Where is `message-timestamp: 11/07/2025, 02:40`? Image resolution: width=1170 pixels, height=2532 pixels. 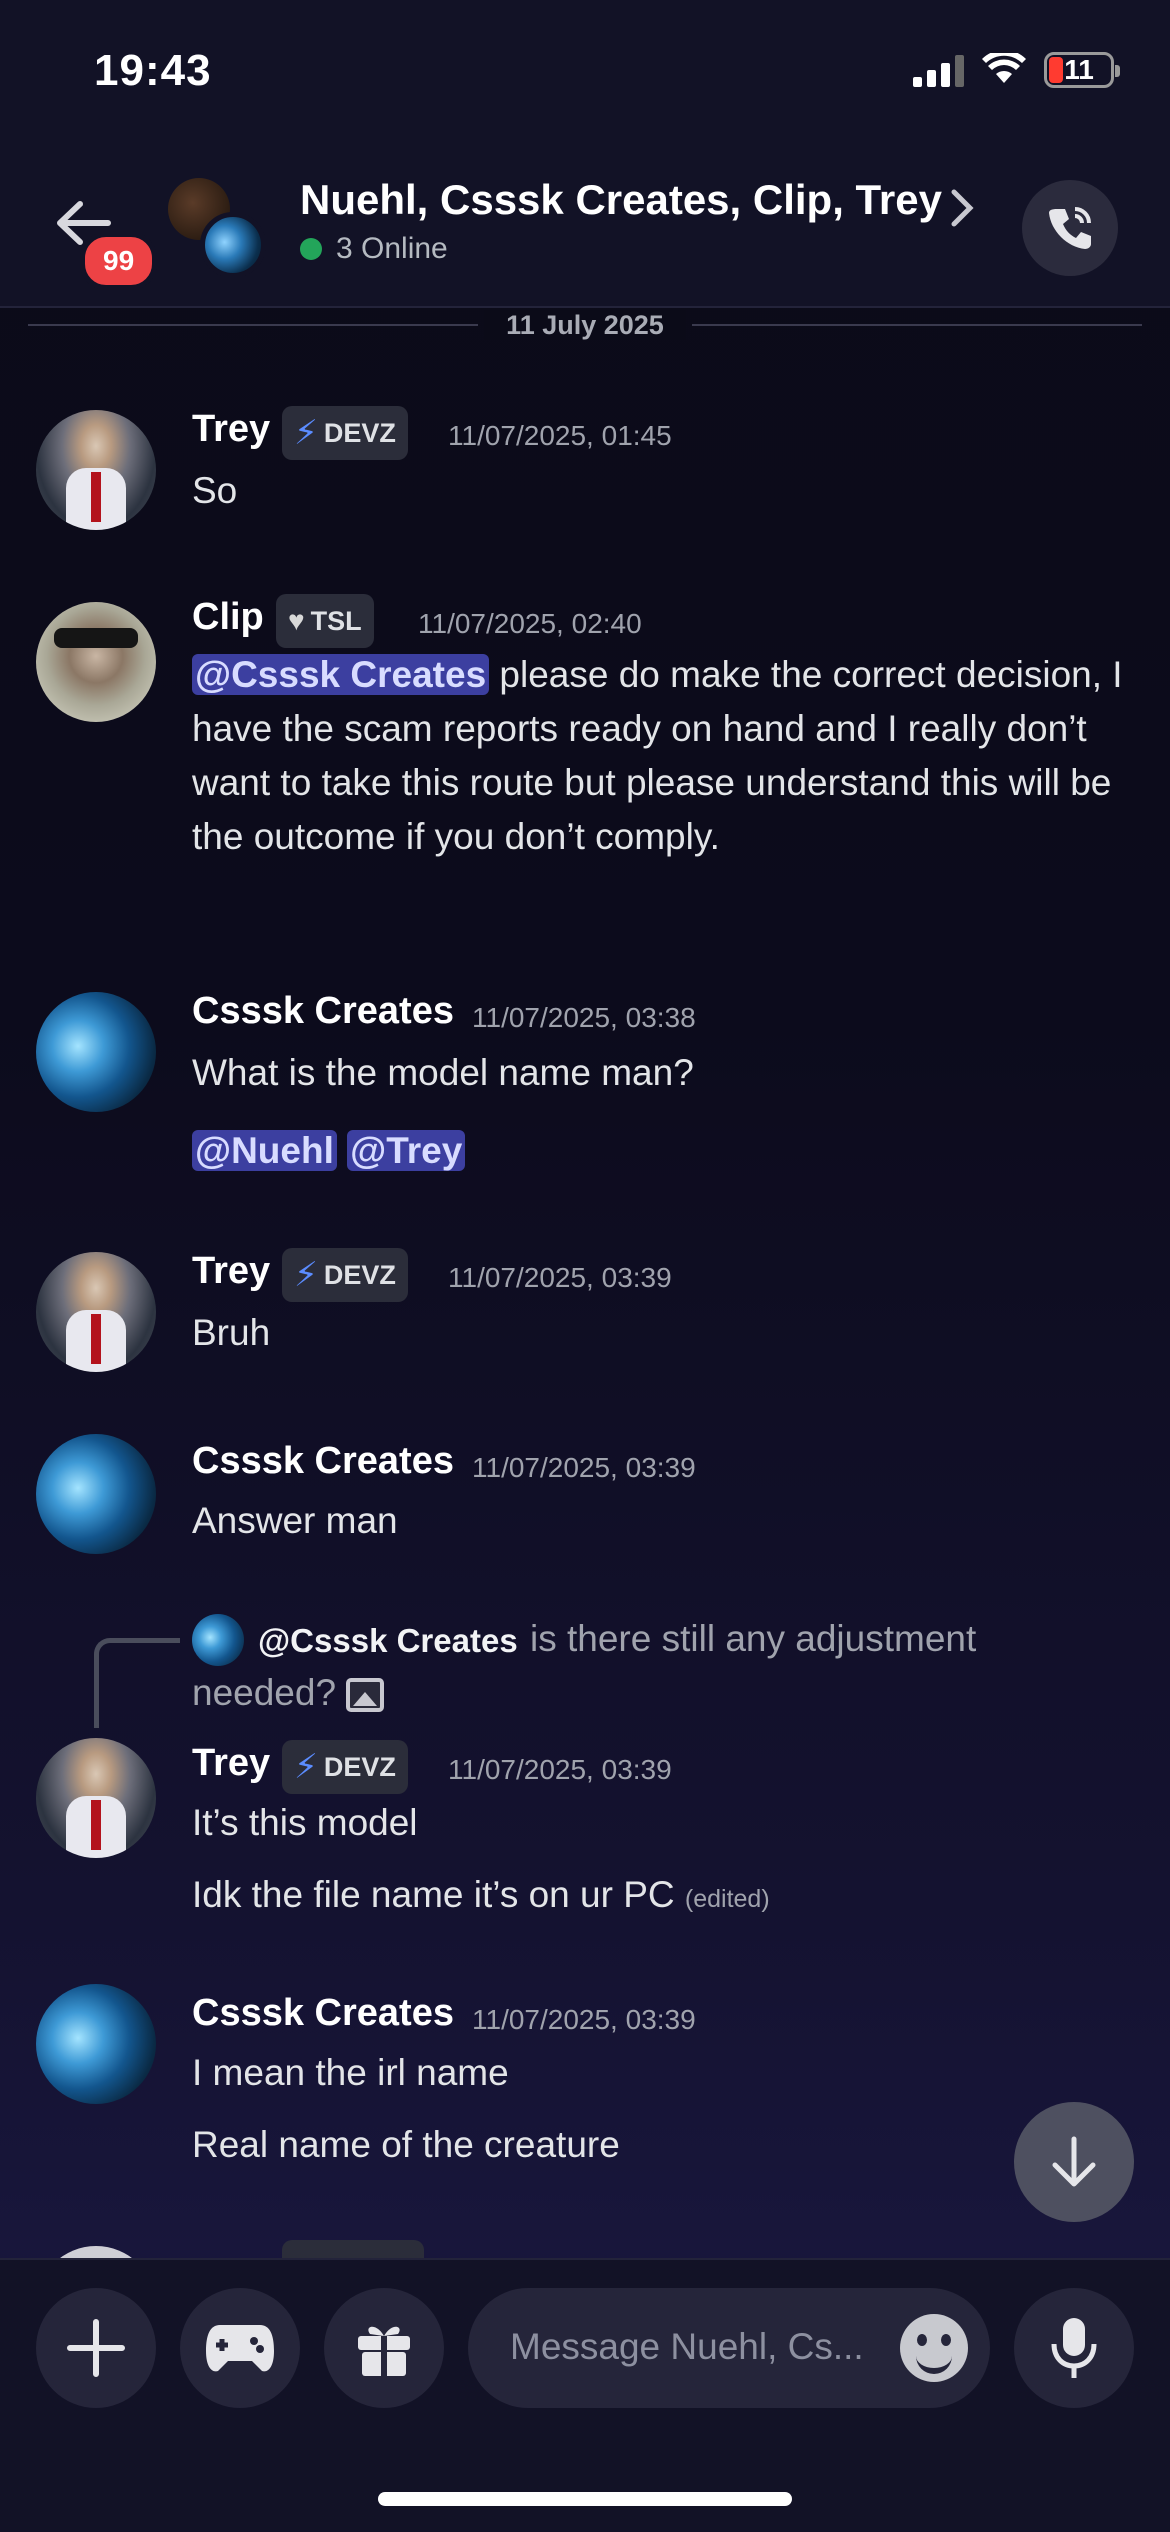 message-timestamp: 11/07/2025, 02:40 is located at coordinates (530, 623).